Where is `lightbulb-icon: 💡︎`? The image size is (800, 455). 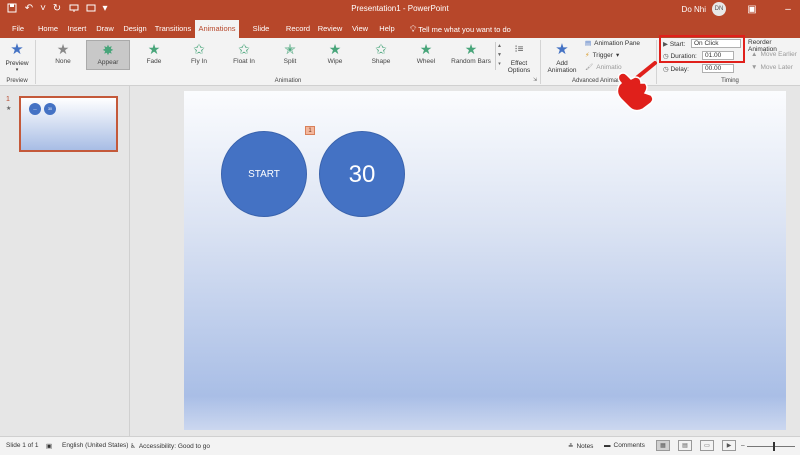 lightbulb-icon: 💡︎ is located at coordinates (413, 29).